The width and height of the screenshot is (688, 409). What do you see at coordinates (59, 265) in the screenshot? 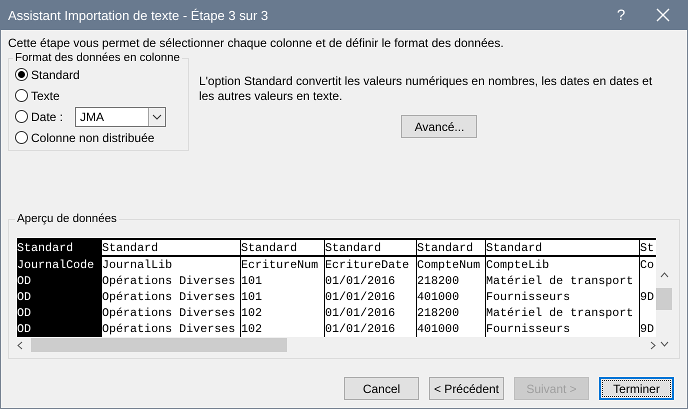
I see `table-cell: JournalCode` at bounding box center [59, 265].